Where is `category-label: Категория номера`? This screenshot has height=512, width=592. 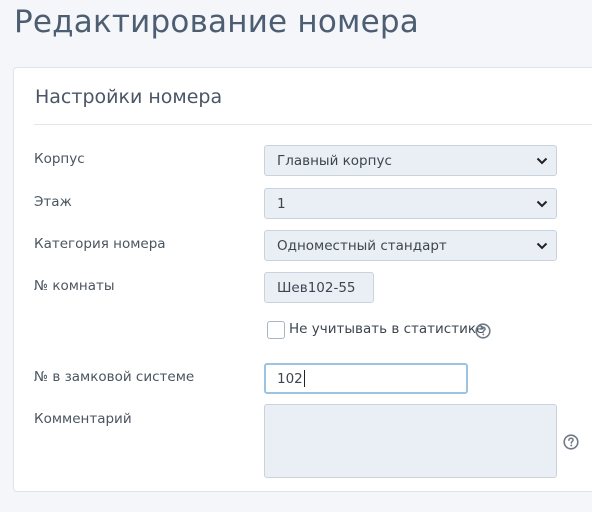
category-label: Категория номера is located at coordinates (100, 244).